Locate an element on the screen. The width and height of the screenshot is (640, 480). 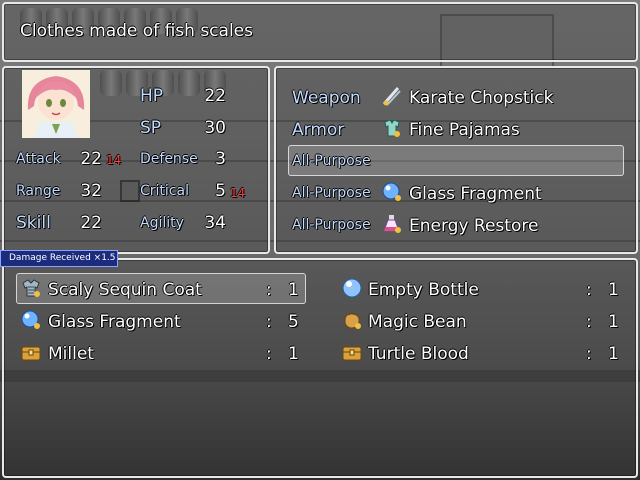
equip-slot-accessory-3: All-Purpose is located at coordinates (331, 225).